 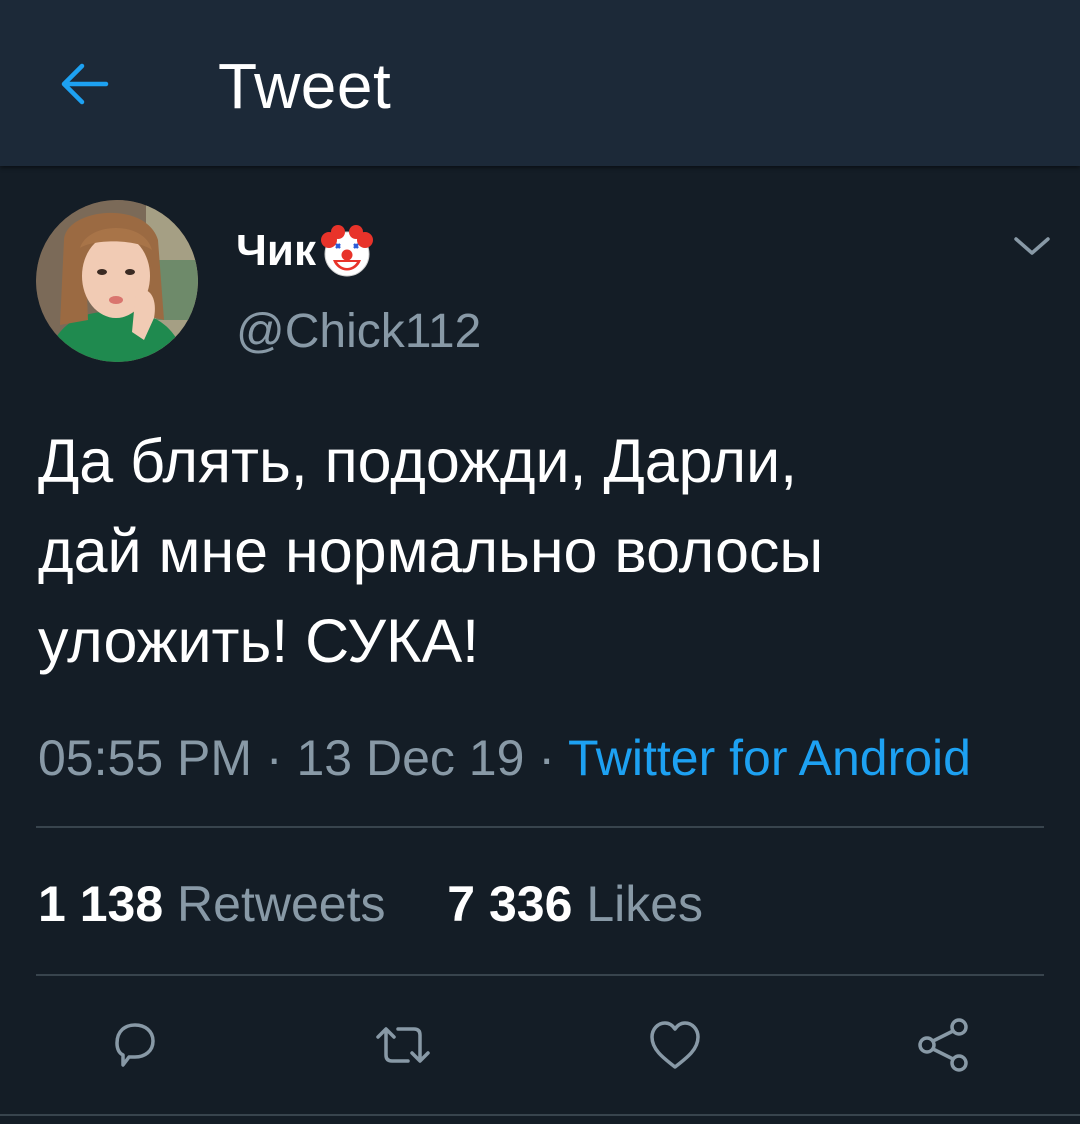 I want to click on display-name: Чик, so click(x=276, y=250).